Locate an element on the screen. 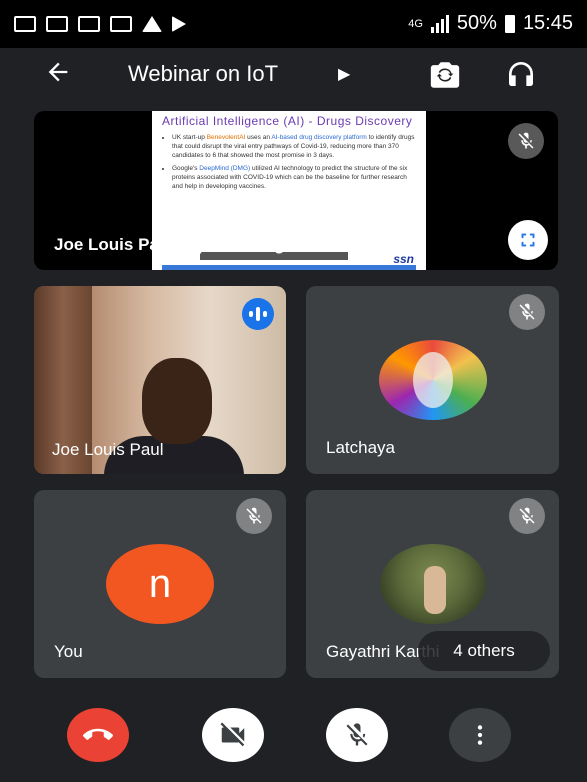 The width and height of the screenshot is (587, 782). bullet-link: AI-based drug discovery platform is located at coordinates (319, 137).